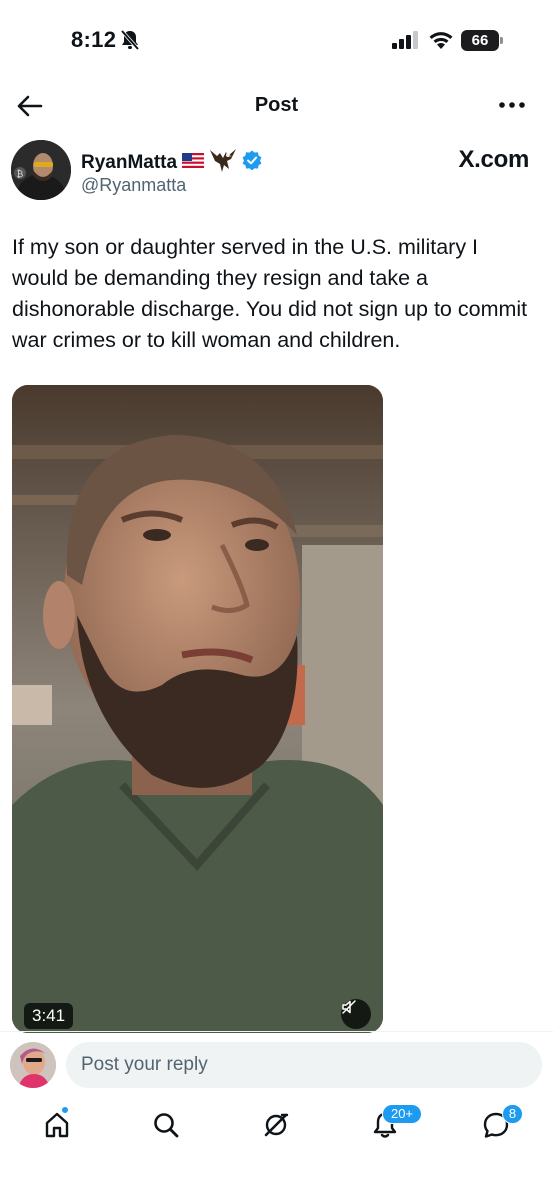  Describe the element at coordinates (512, 1114) in the screenshot. I see `messages-badge: 8` at that location.